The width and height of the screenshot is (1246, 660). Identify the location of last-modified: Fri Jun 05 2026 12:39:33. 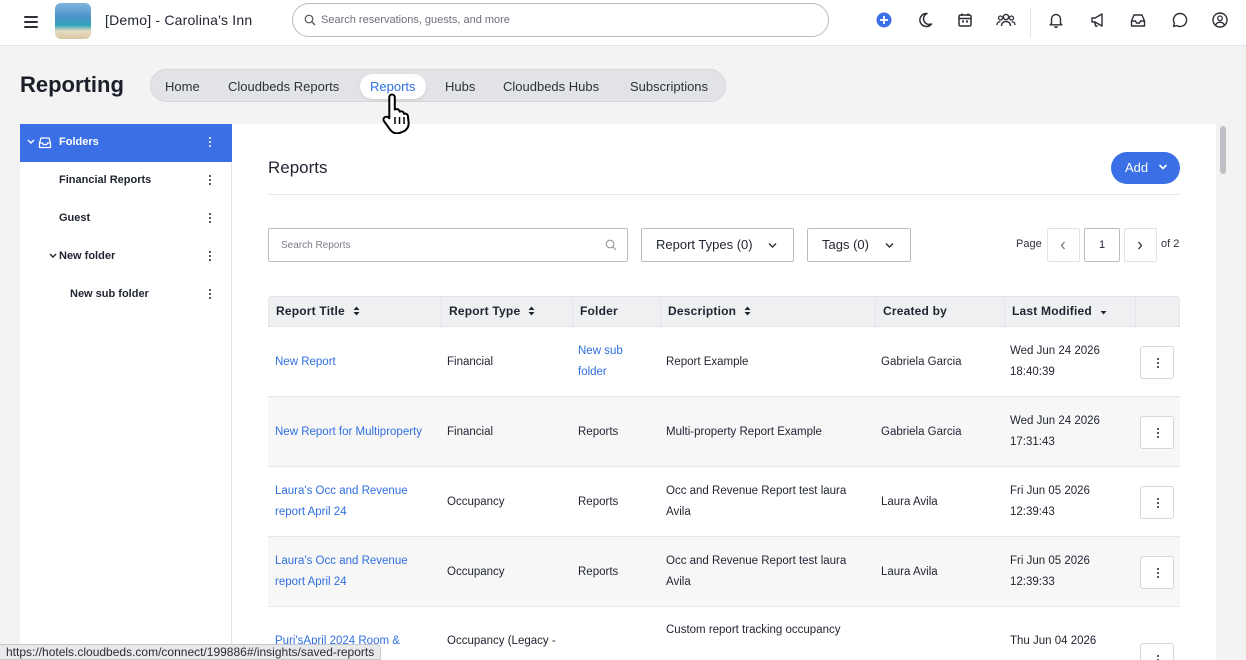
(1050, 571).